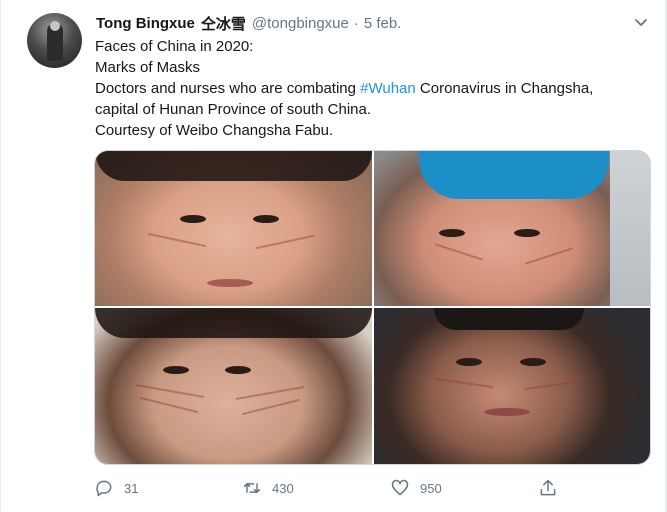 The height and width of the screenshot is (512, 667). Describe the element at coordinates (104, 488) in the screenshot. I see `reply-icon` at that location.